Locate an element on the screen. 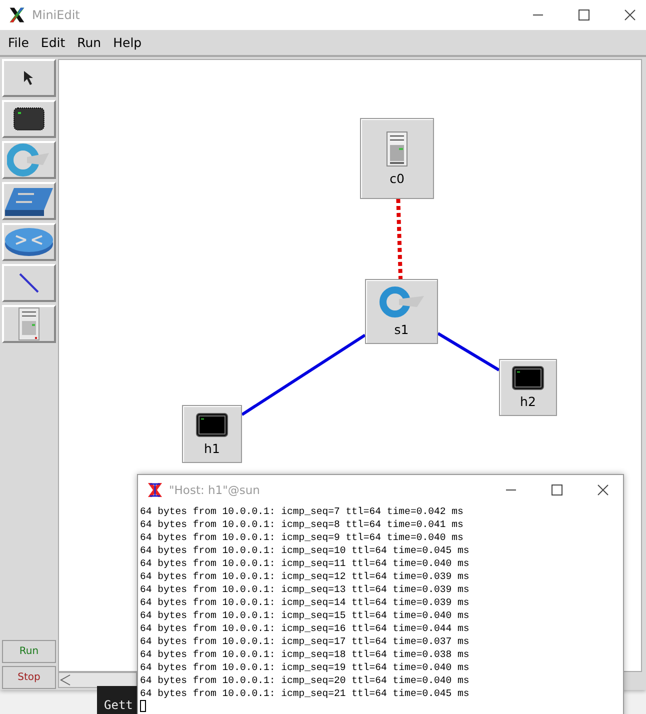 This screenshot has width=646, height=714. horizontal-scrollbar is located at coordinates (97, 680).